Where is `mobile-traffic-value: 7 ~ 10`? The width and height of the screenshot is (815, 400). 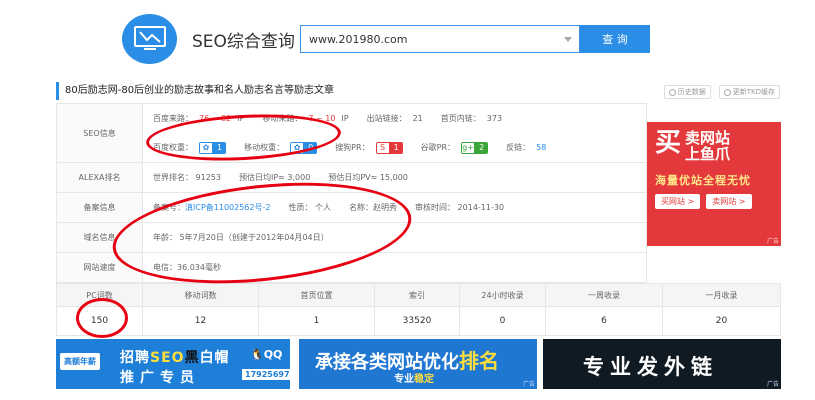
mobile-traffic-value: 7 ~ 10 is located at coordinates (321, 118).